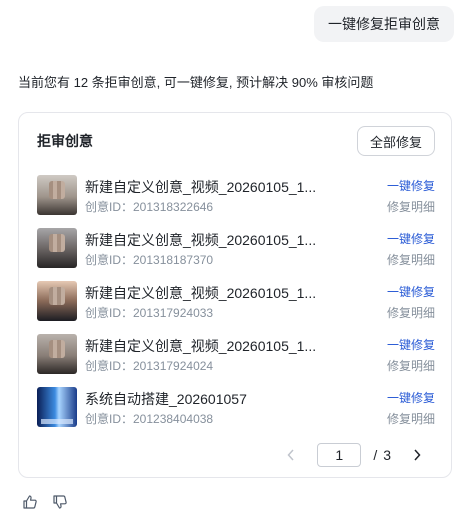  I want to click on card-title: 拒审创意, so click(65, 141).